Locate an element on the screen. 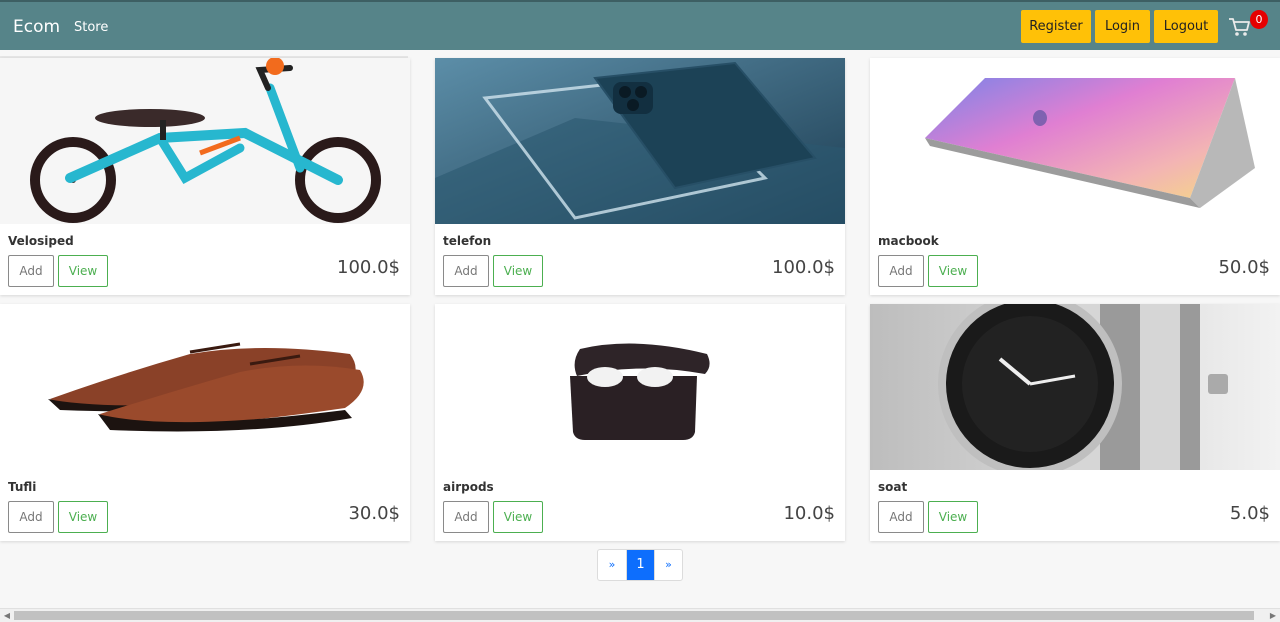  product-price: 10.0$ is located at coordinates (809, 513).